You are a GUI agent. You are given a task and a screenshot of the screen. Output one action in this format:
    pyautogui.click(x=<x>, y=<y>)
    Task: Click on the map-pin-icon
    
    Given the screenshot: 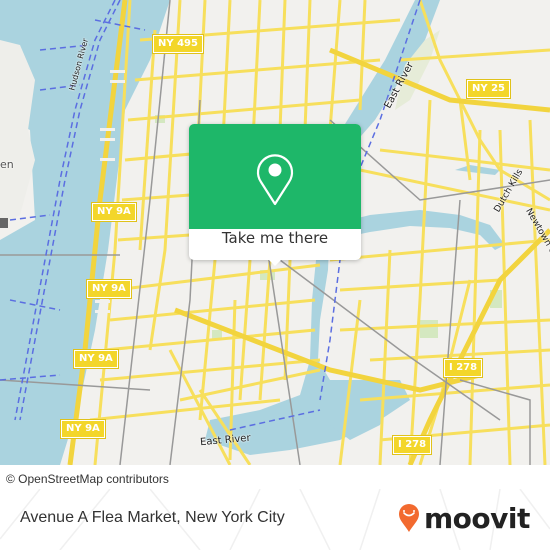 What is the action you would take?
    pyautogui.click(x=275, y=180)
    